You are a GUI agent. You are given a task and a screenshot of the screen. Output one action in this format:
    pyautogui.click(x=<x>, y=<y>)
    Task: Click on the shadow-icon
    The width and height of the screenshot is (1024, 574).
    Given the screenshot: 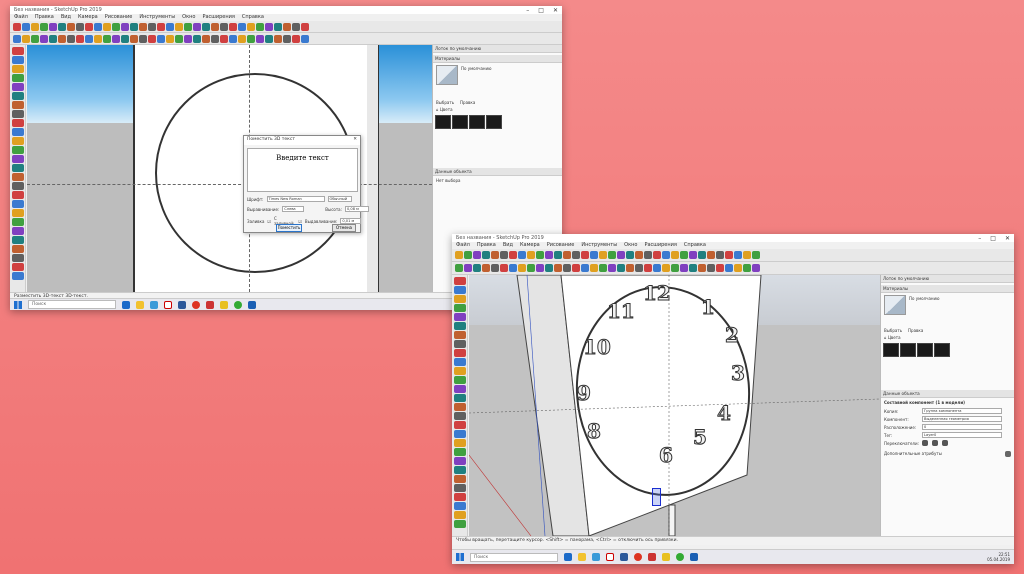 What is the action you would take?
    pyautogui.click(x=935, y=443)
    